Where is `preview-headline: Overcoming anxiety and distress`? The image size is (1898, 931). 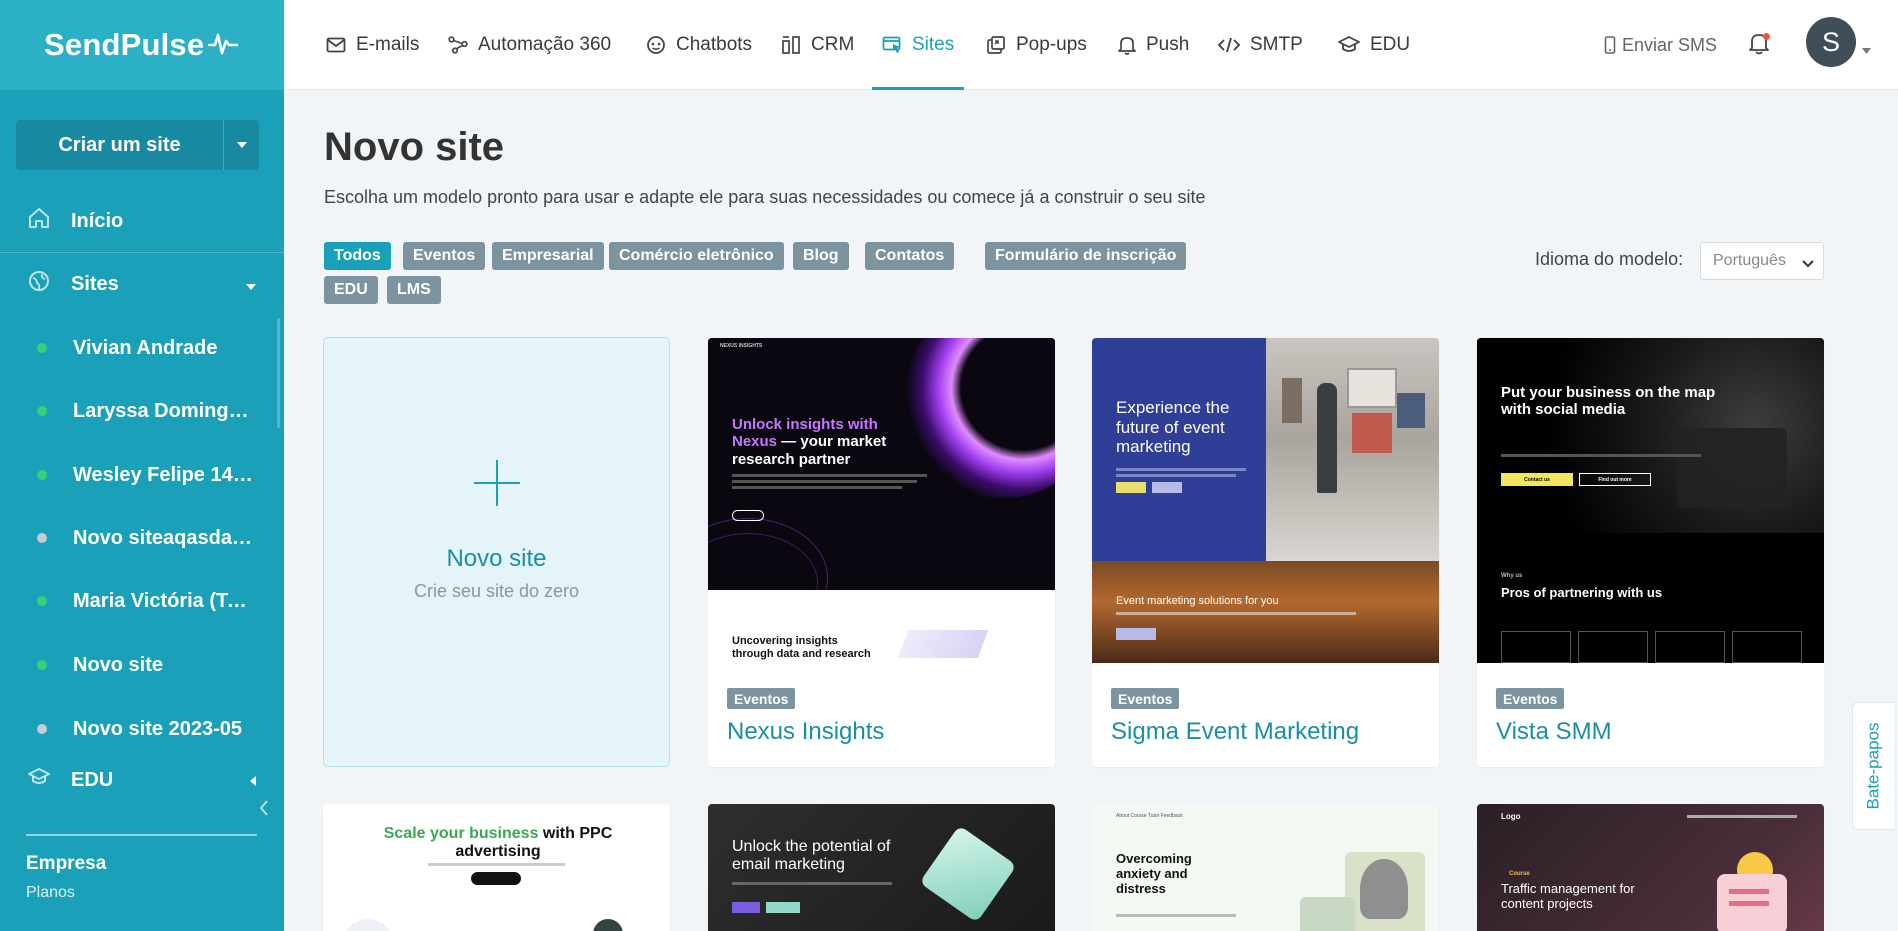
preview-headline: Overcoming anxiety and distress is located at coordinates (1154, 873).